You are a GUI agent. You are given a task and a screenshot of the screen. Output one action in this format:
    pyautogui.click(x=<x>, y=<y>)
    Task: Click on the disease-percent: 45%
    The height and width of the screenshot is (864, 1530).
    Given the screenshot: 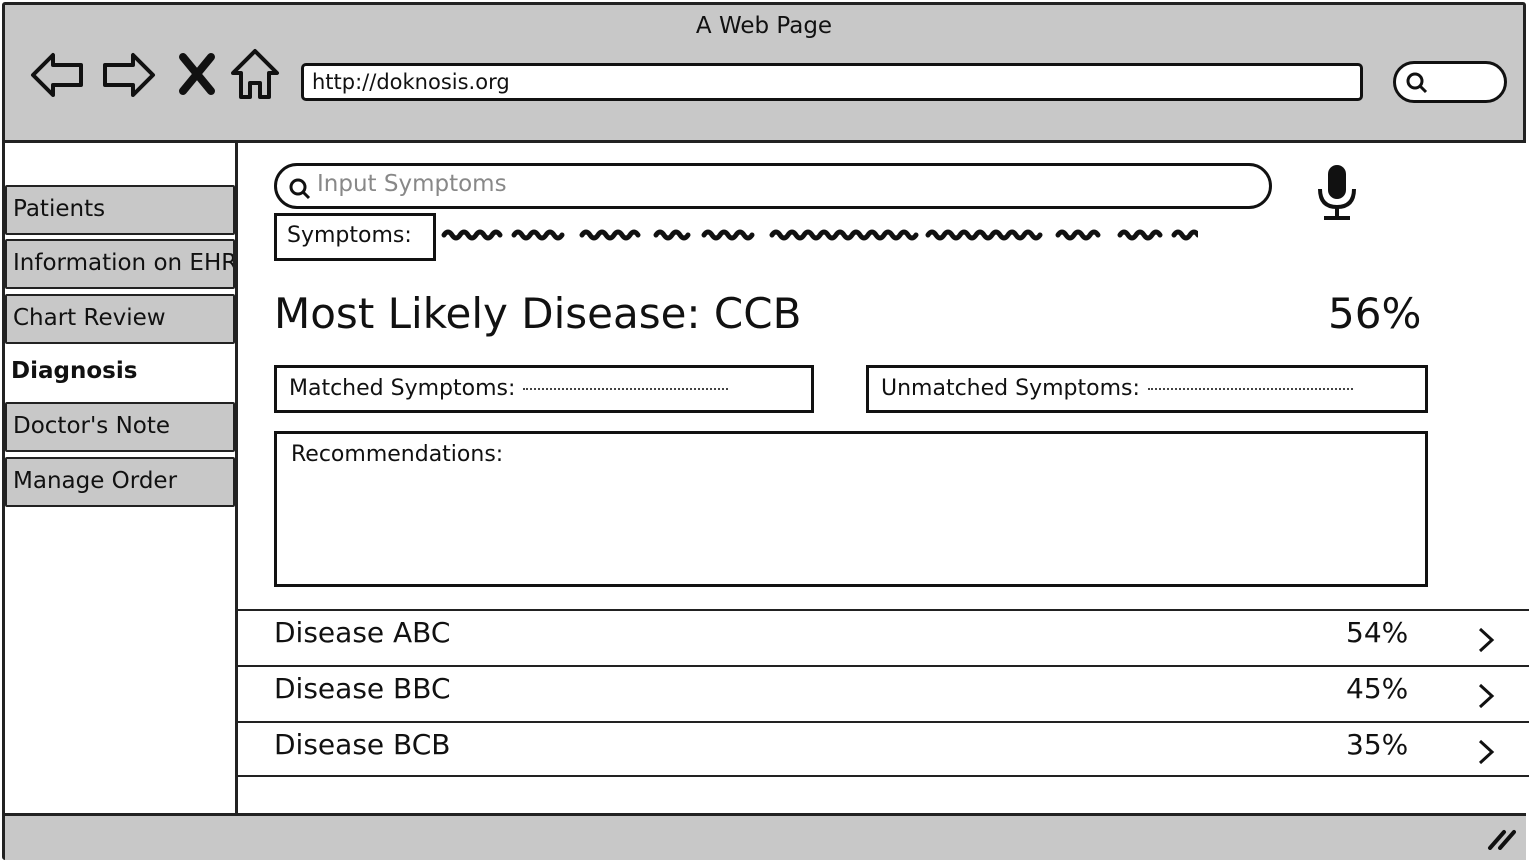 What is the action you would take?
    pyautogui.click(x=1377, y=688)
    